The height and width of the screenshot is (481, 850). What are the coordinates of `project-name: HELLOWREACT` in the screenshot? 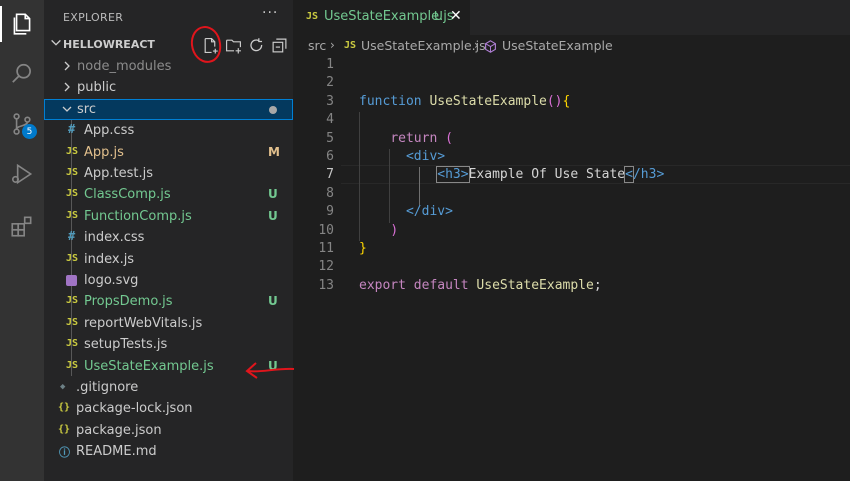 It's located at (109, 44).